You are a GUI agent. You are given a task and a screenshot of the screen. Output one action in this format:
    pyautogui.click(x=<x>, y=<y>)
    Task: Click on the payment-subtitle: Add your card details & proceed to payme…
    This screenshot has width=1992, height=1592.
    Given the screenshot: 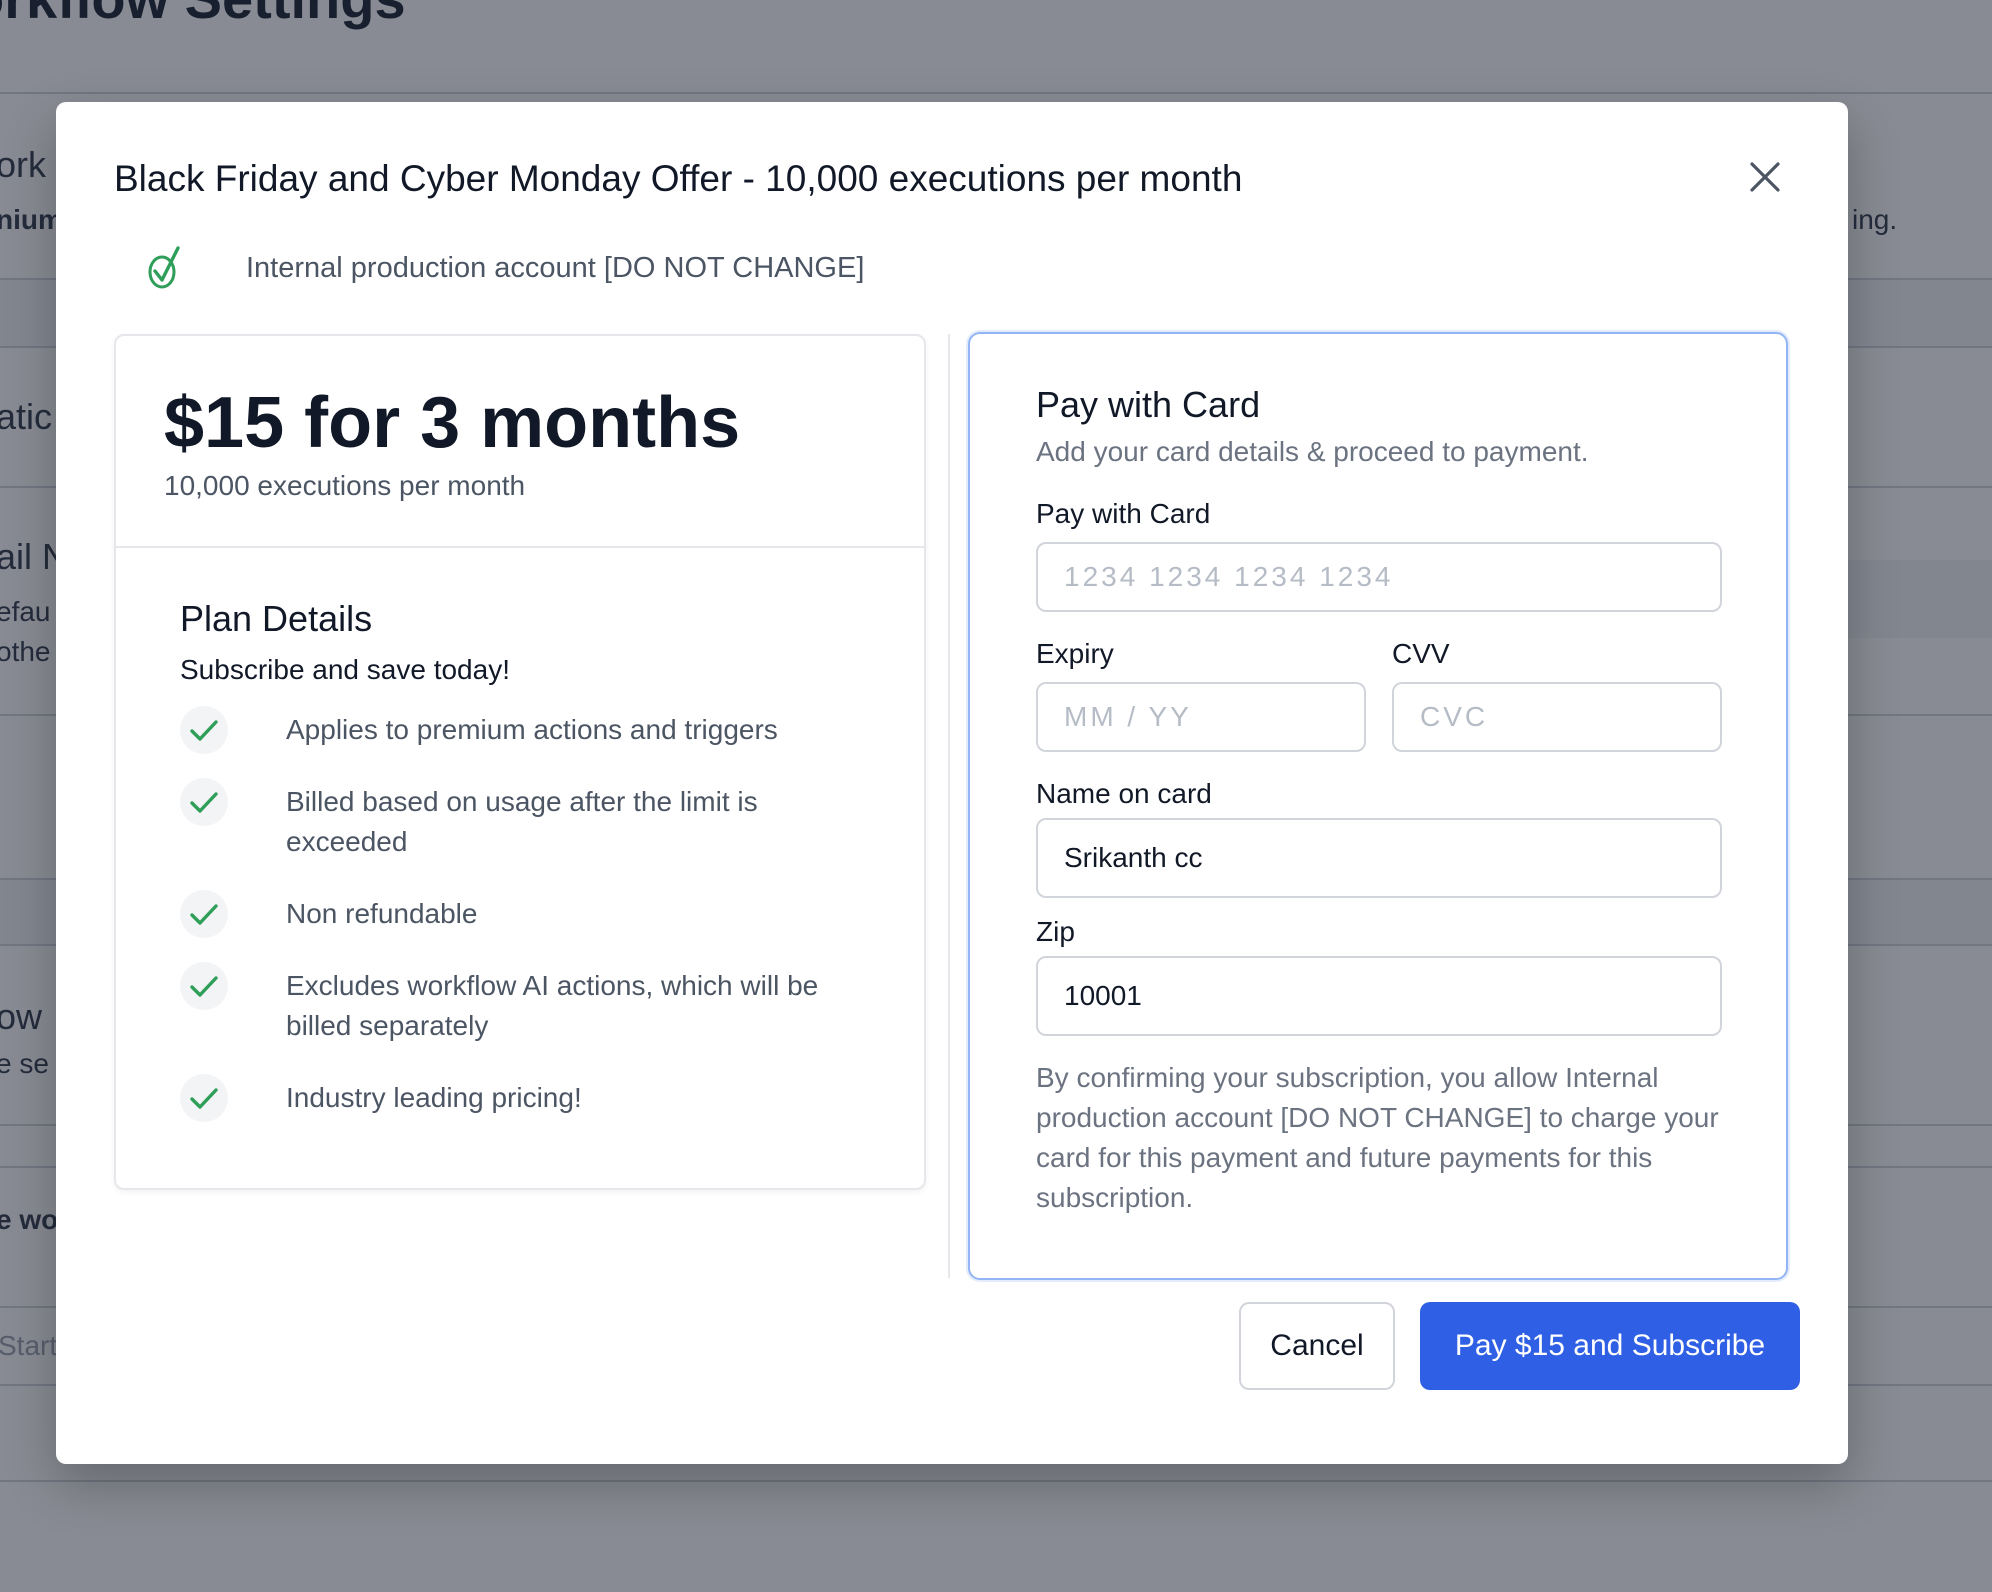 What is the action you would take?
    pyautogui.click(x=1312, y=451)
    